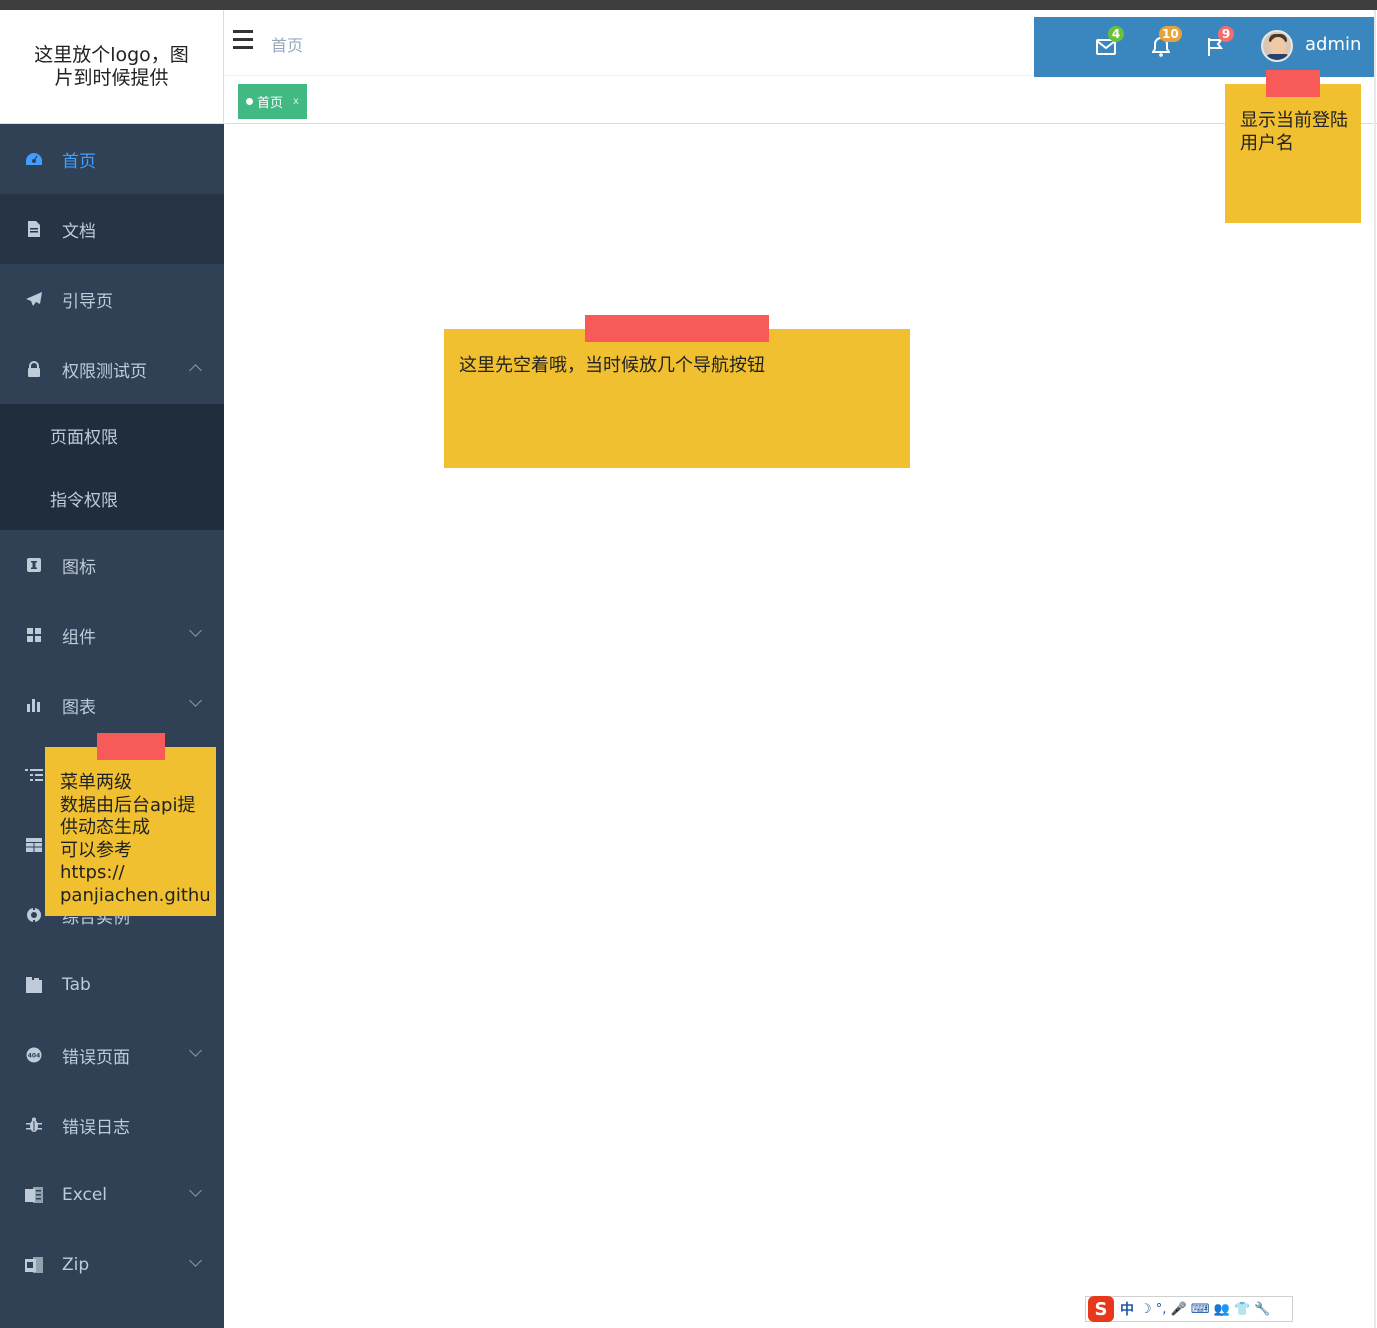 Image resolution: width=1377 pixels, height=1328 pixels. What do you see at coordinates (87, 301) in the screenshot?
I see `sidebar-item-label: 引导页` at bounding box center [87, 301].